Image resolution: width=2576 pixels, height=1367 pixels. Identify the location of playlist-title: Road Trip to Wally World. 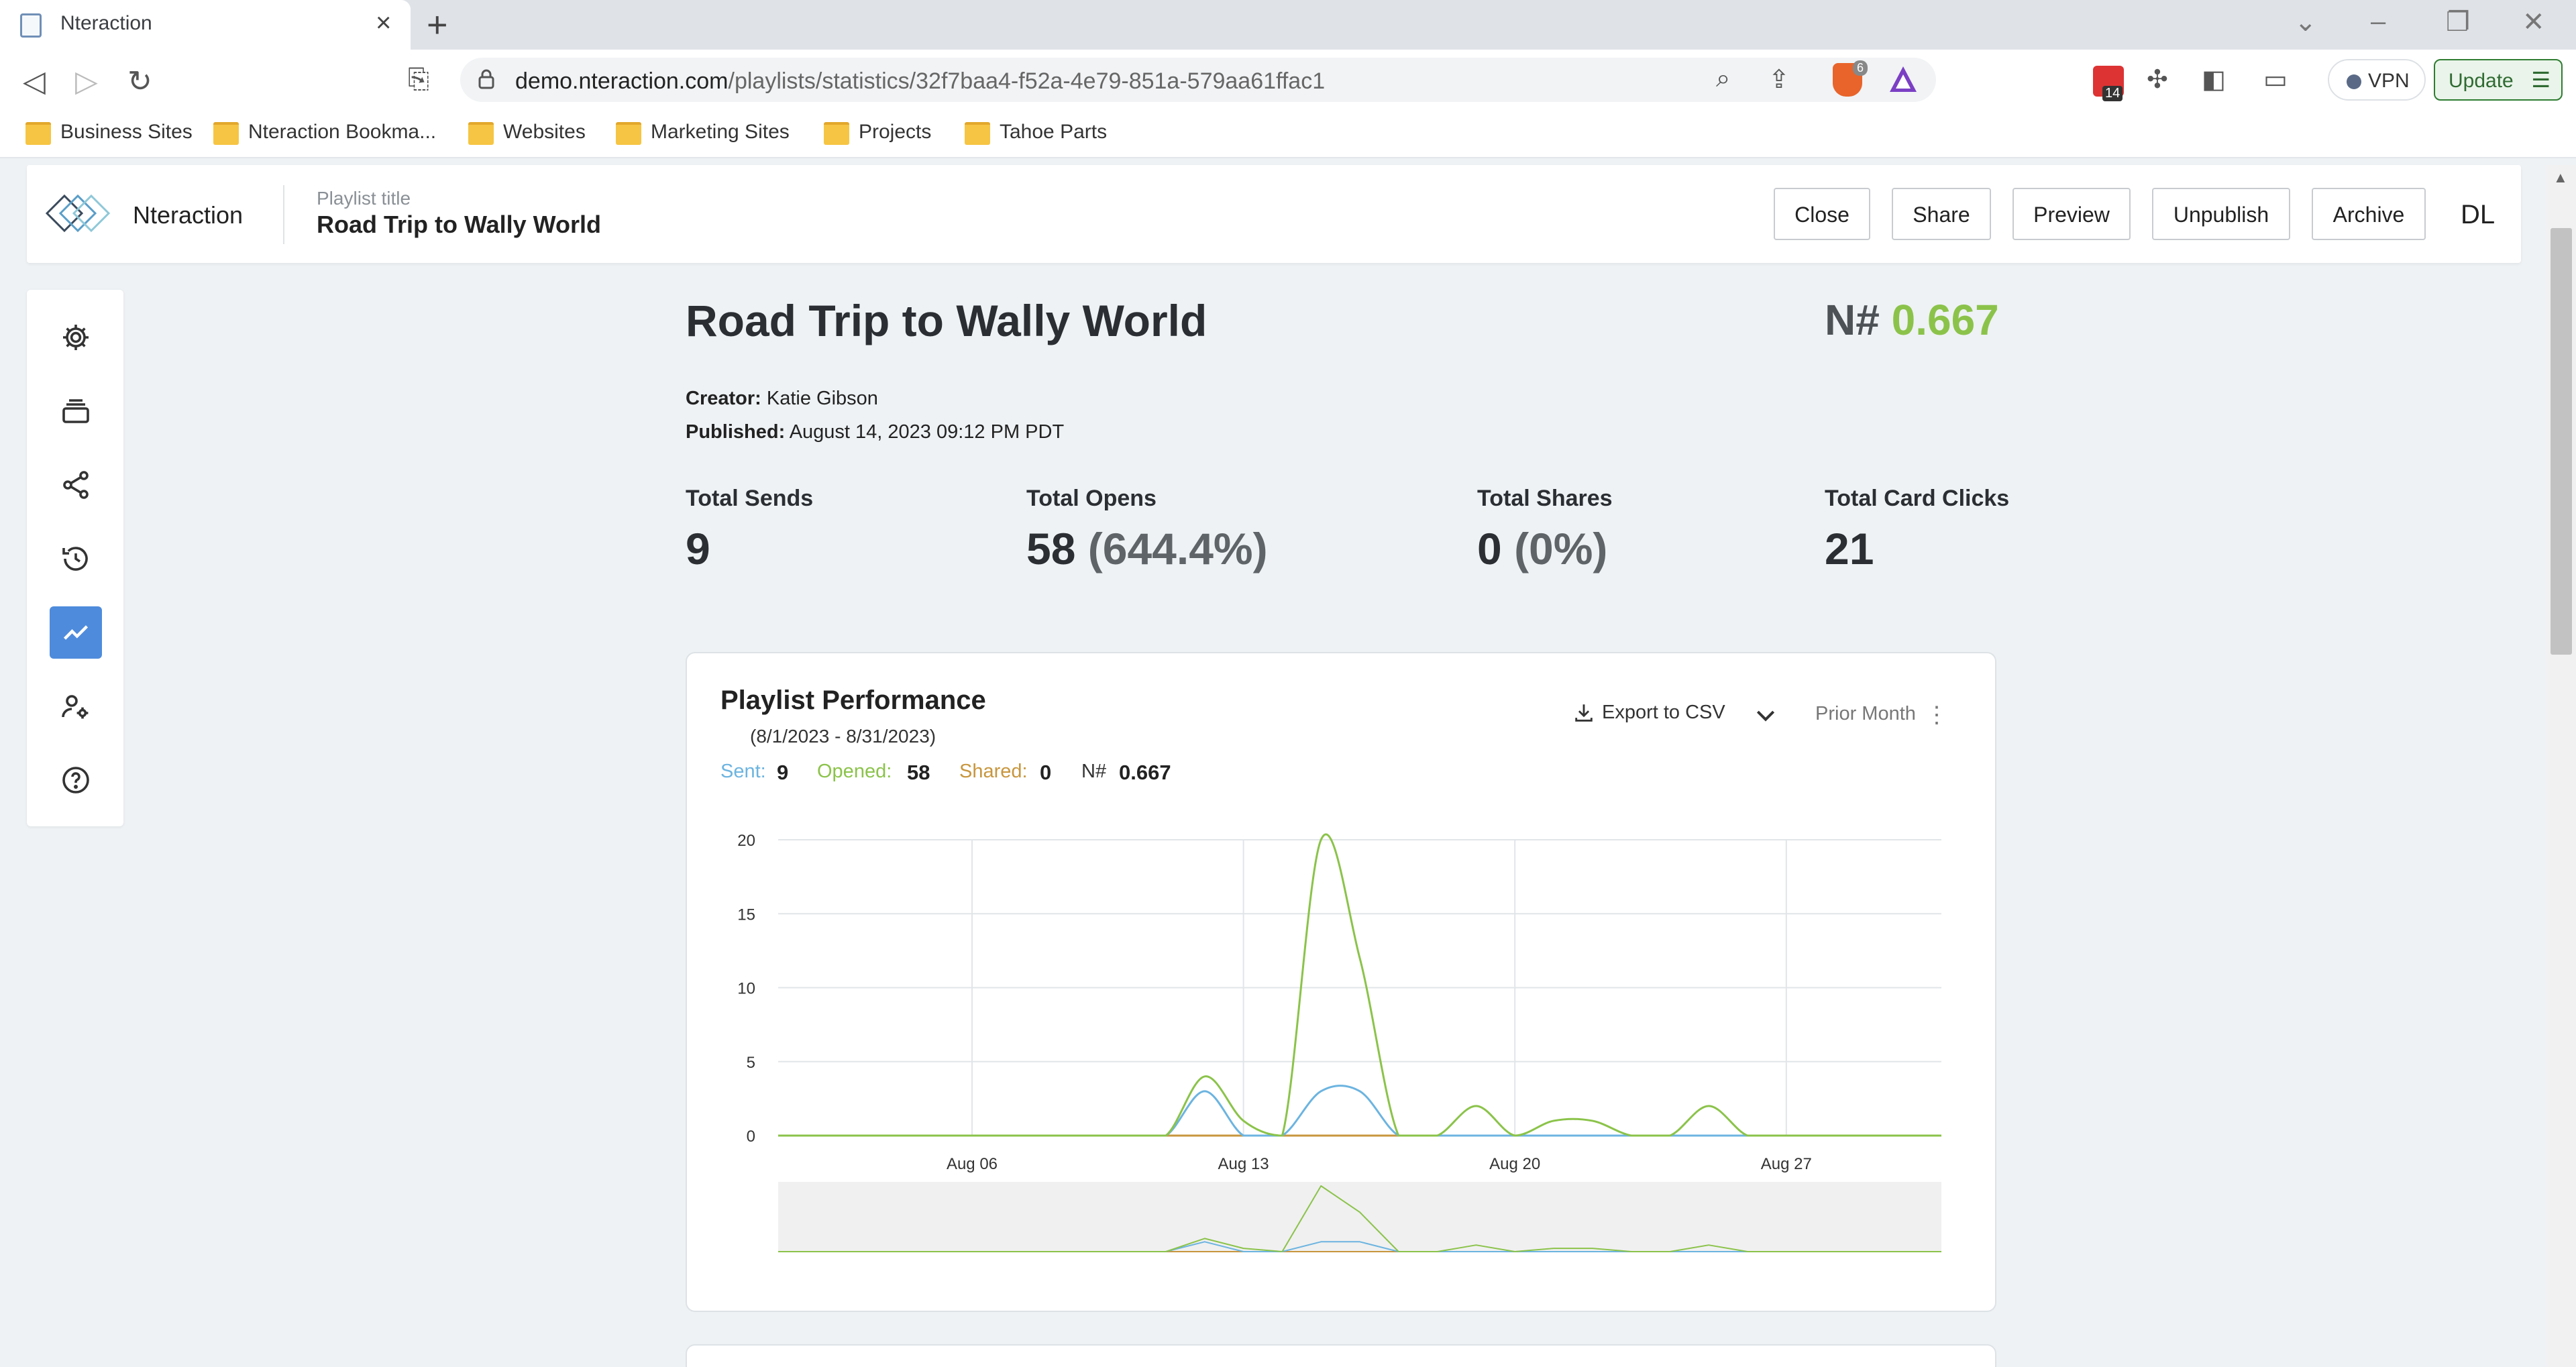
(459, 225).